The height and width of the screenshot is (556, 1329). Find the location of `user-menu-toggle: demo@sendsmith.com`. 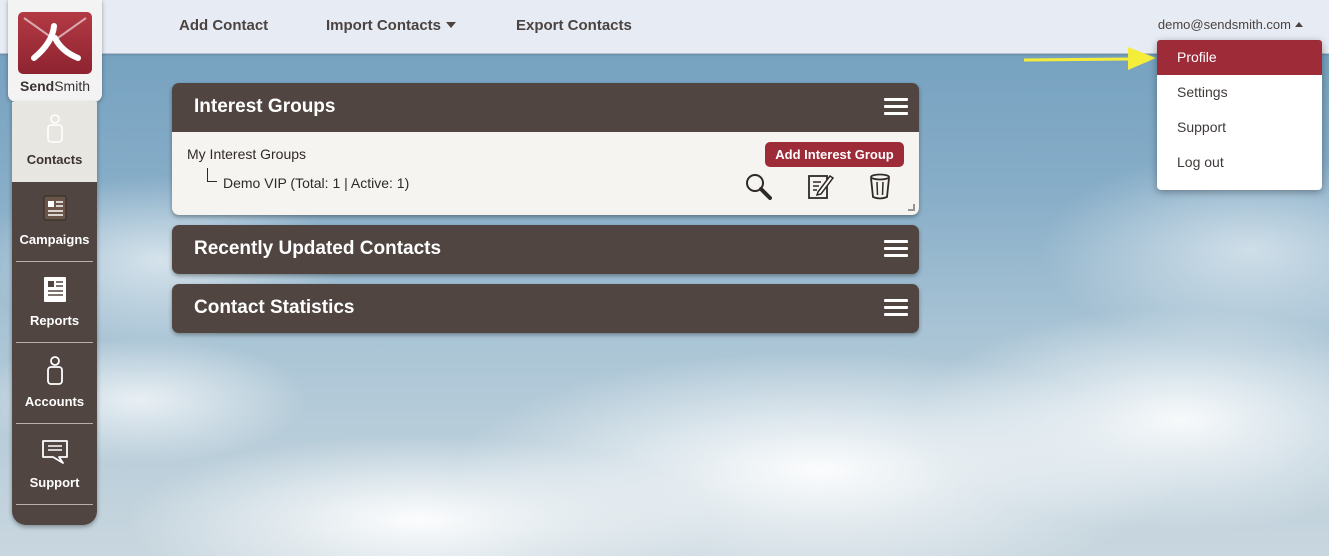

user-menu-toggle: demo@sendsmith.com is located at coordinates (1230, 24).